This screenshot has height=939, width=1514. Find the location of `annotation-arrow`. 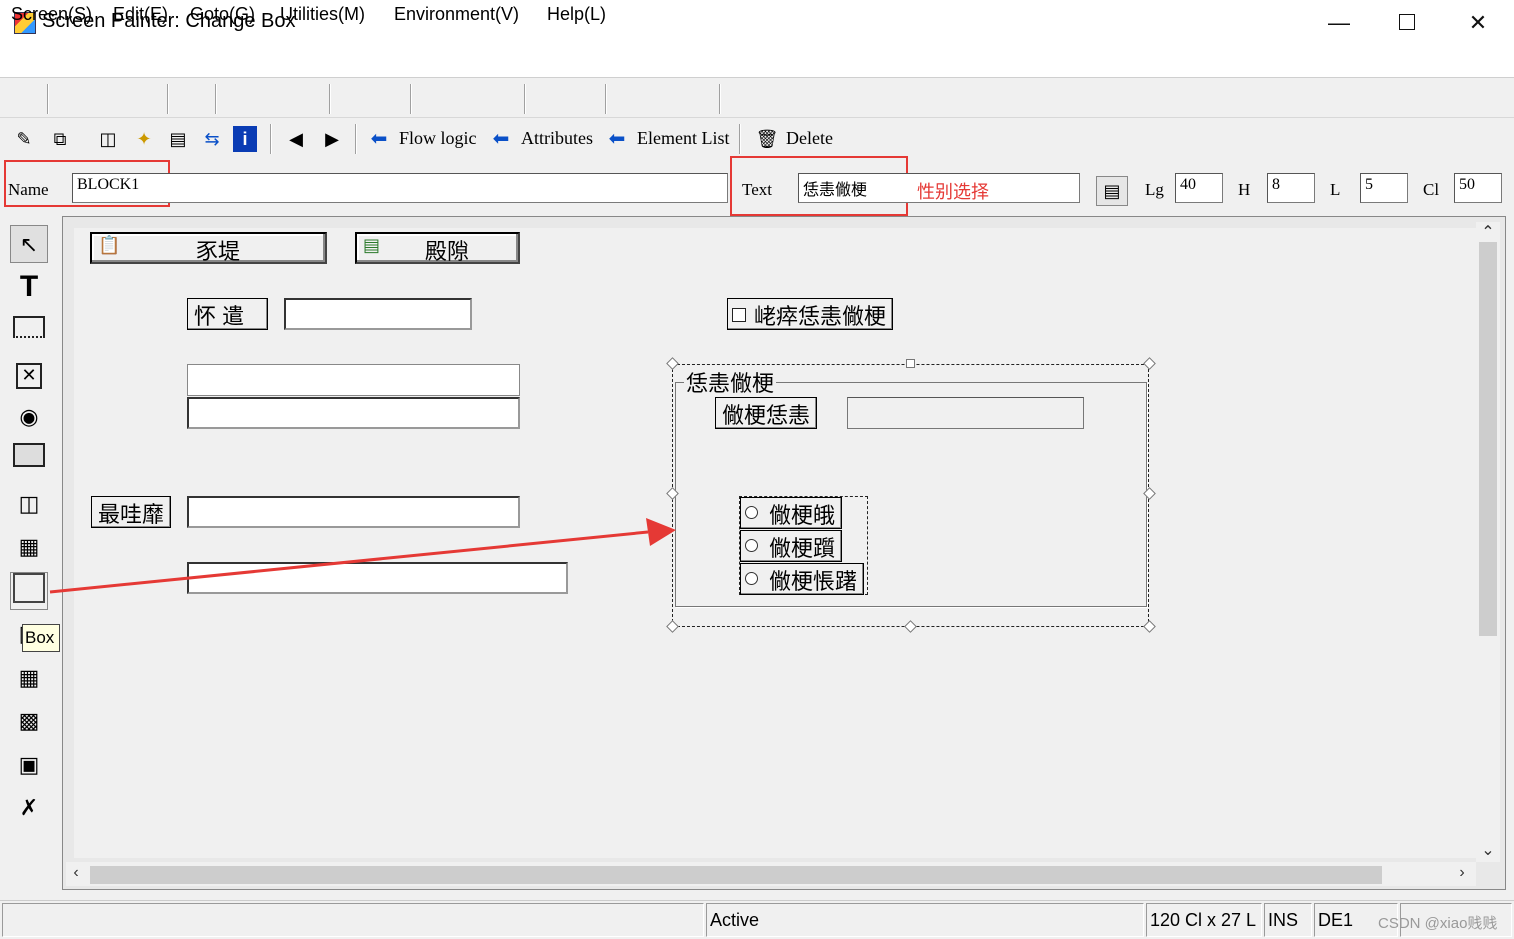

annotation-arrow is located at coordinates (362, 556).